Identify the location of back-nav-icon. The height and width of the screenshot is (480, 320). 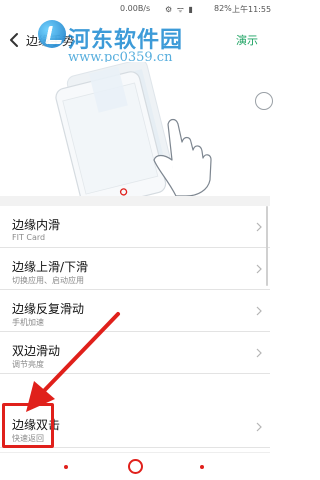
(66, 467).